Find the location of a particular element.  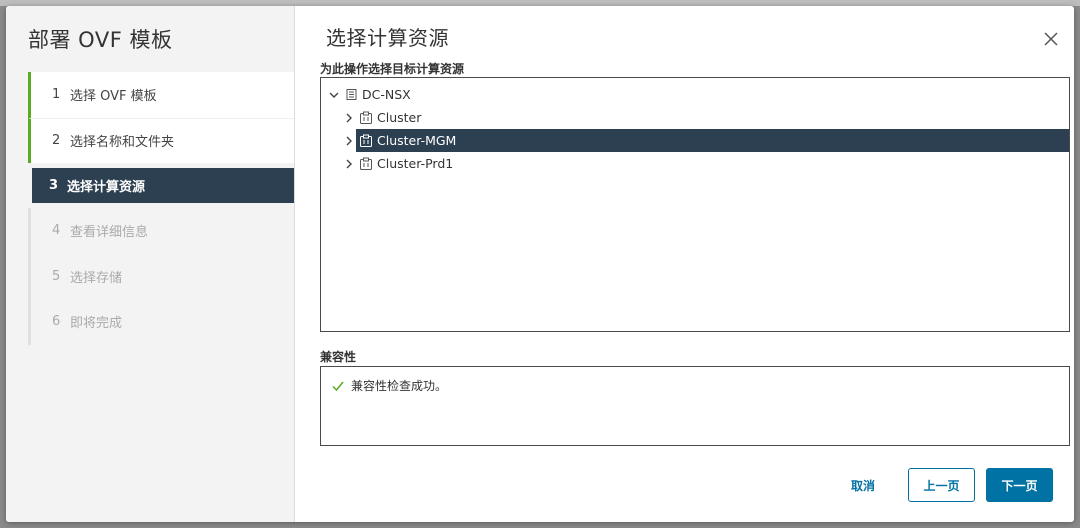

compatibility-label: 兼容性 is located at coordinates (338, 357).